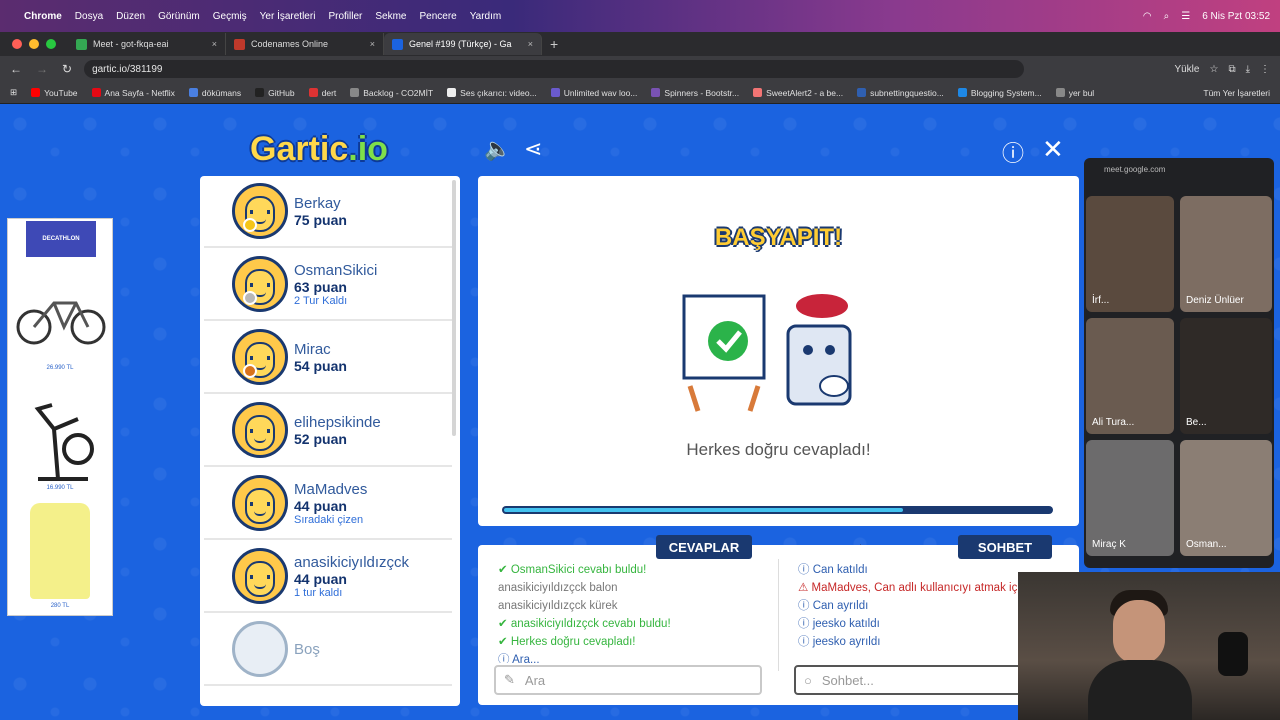  What do you see at coordinates (628, 680) in the screenshot?
I see `answer-input: ✎ Ara` at bounding box center [628, 680].